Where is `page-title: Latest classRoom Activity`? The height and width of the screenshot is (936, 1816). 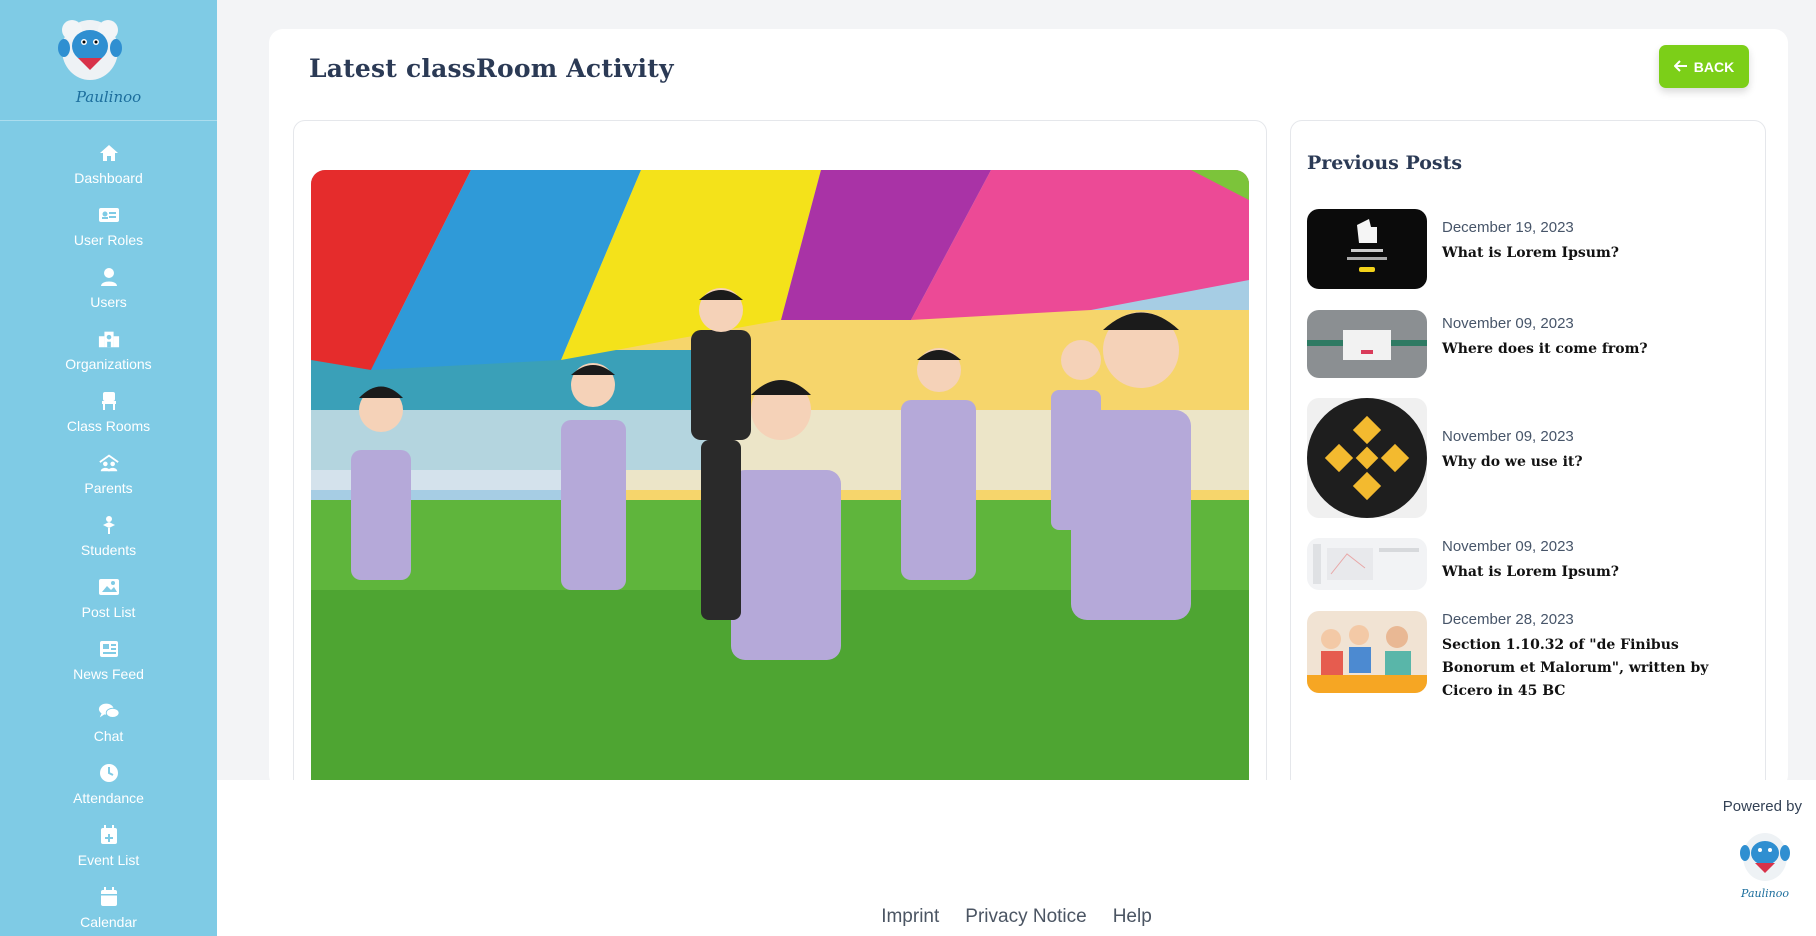
page-title: Latest classRoom Activity is located at coordinates (491, 68).